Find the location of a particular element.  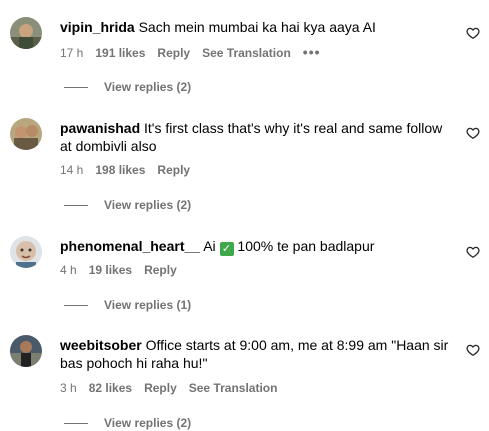

check-mark-emoji-icon: ✓ is located at coordinates (226, 249).